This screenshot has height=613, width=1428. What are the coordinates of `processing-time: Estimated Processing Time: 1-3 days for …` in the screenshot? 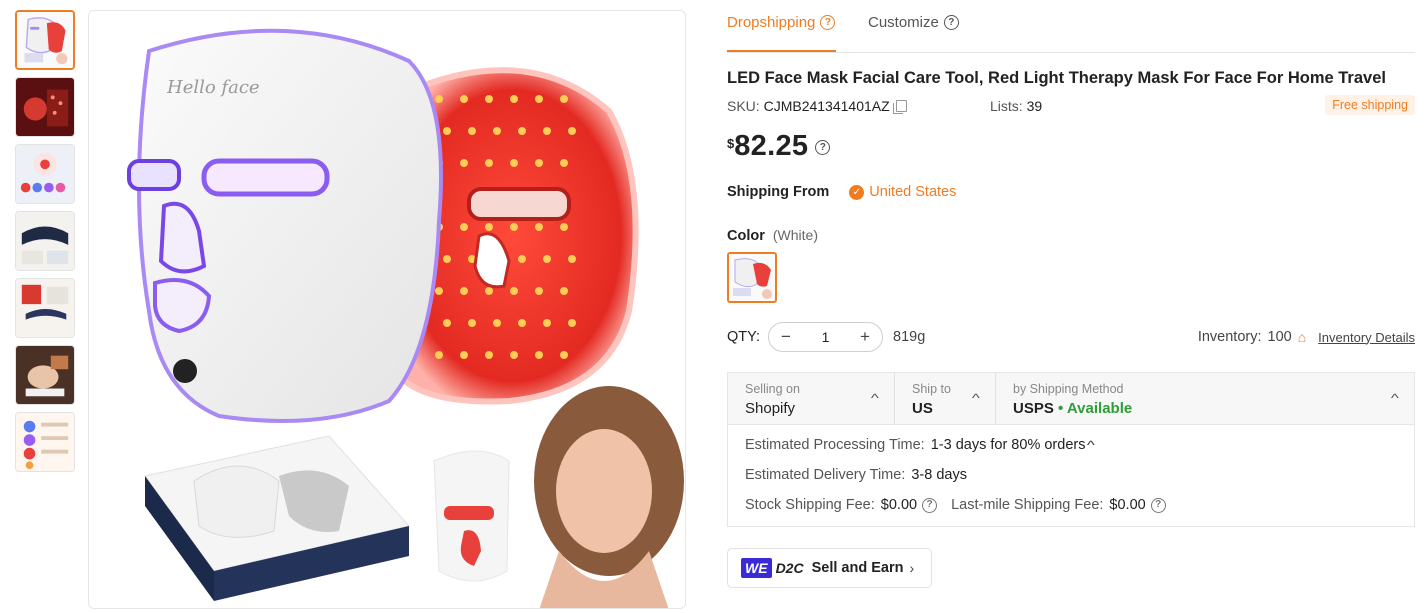 It's located at (920, 445).